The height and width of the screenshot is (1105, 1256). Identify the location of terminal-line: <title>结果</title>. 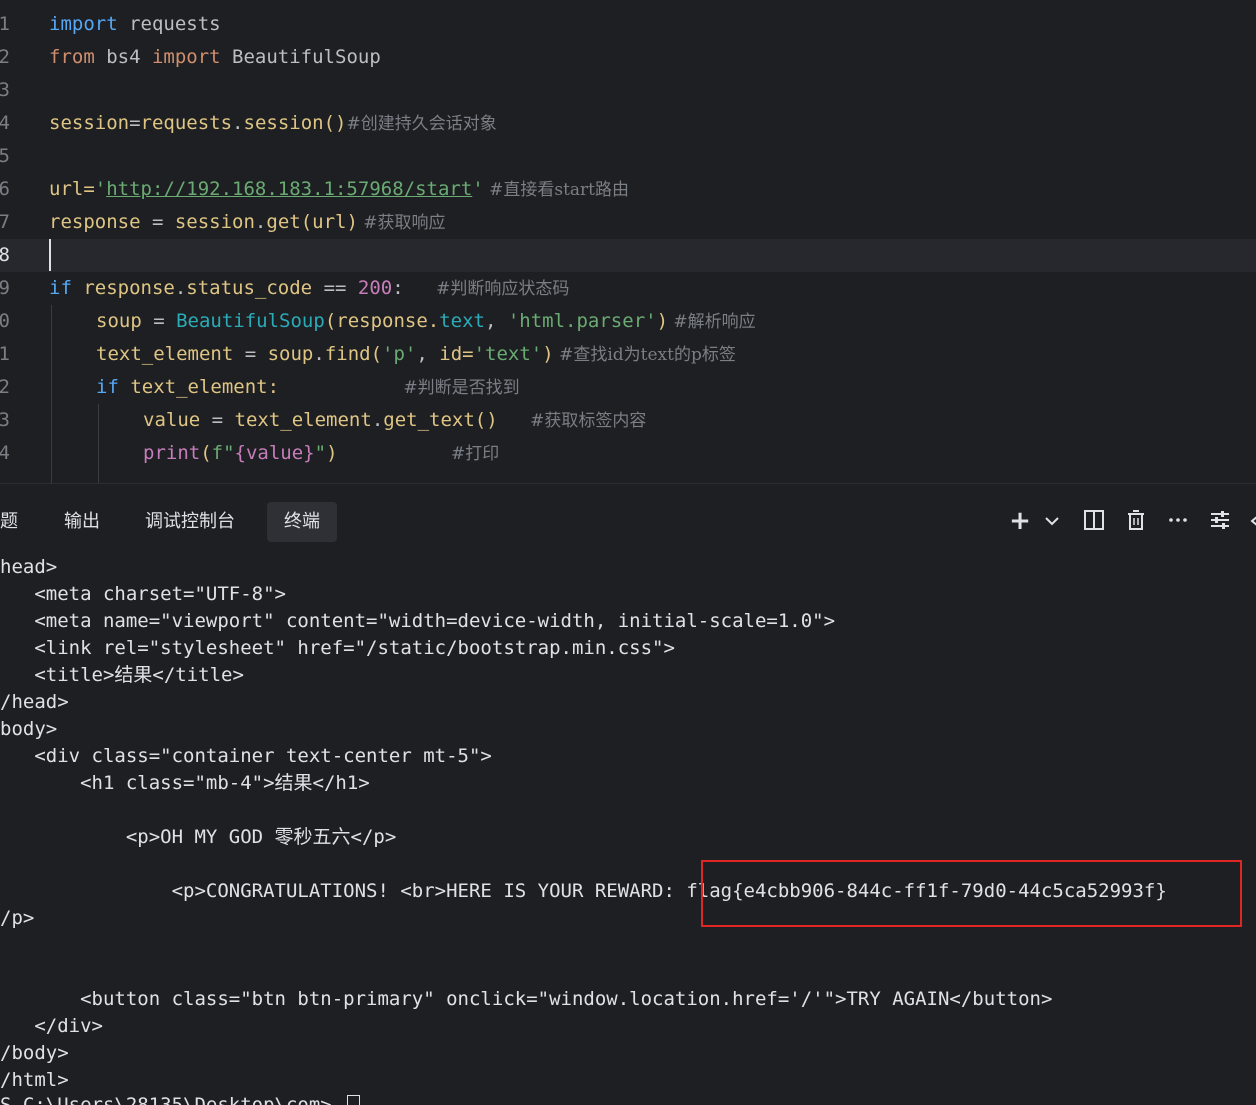
(122, 675).